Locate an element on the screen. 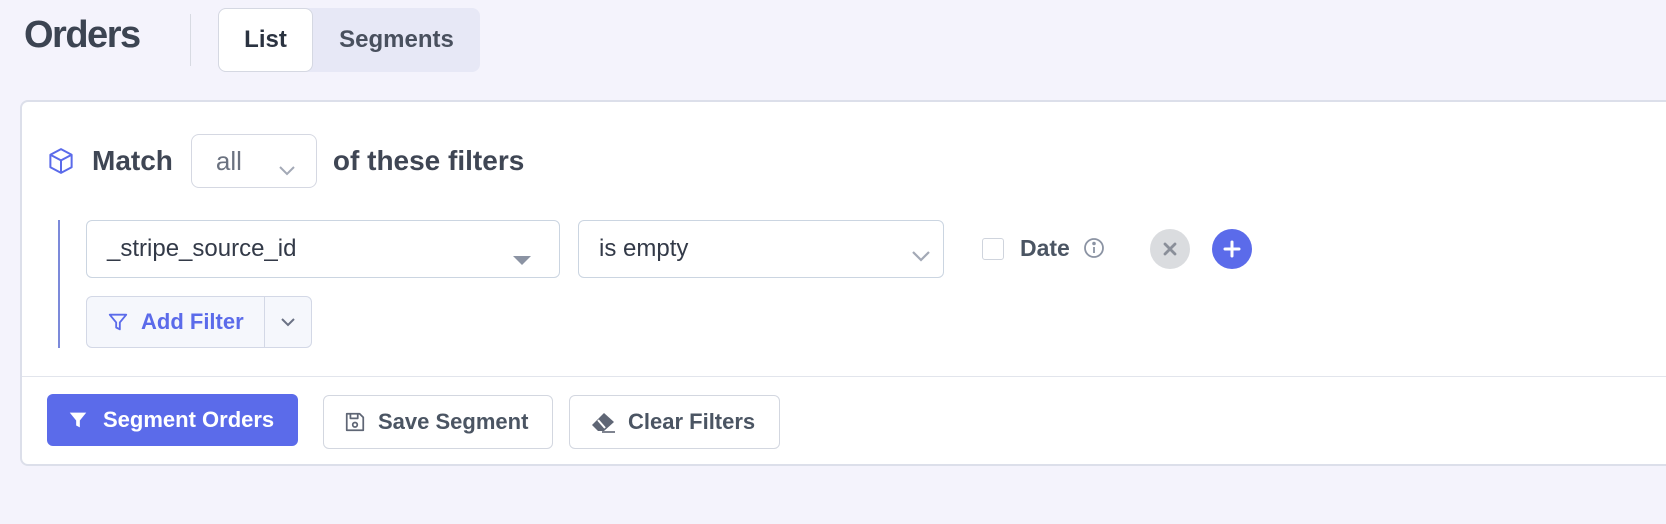 This screenshot has height=524, width=1666. date-checkbox is located at coordinates (993, 249).